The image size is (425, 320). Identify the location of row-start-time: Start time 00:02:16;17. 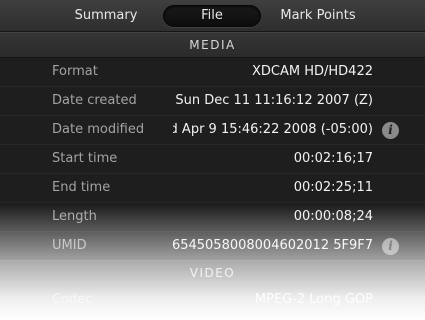
(212, 159).